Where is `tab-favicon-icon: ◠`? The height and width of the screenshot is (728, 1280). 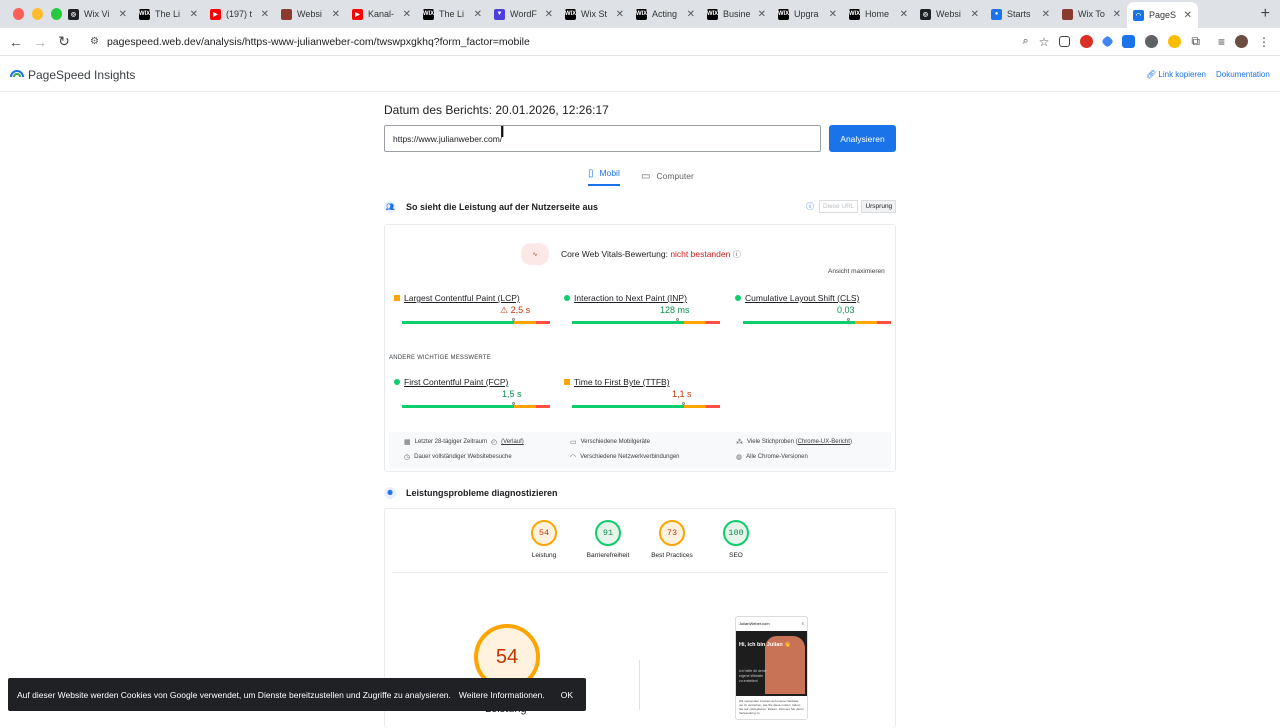
tab-favicon-icon: ◠ is located at coordinates (1138, 15).